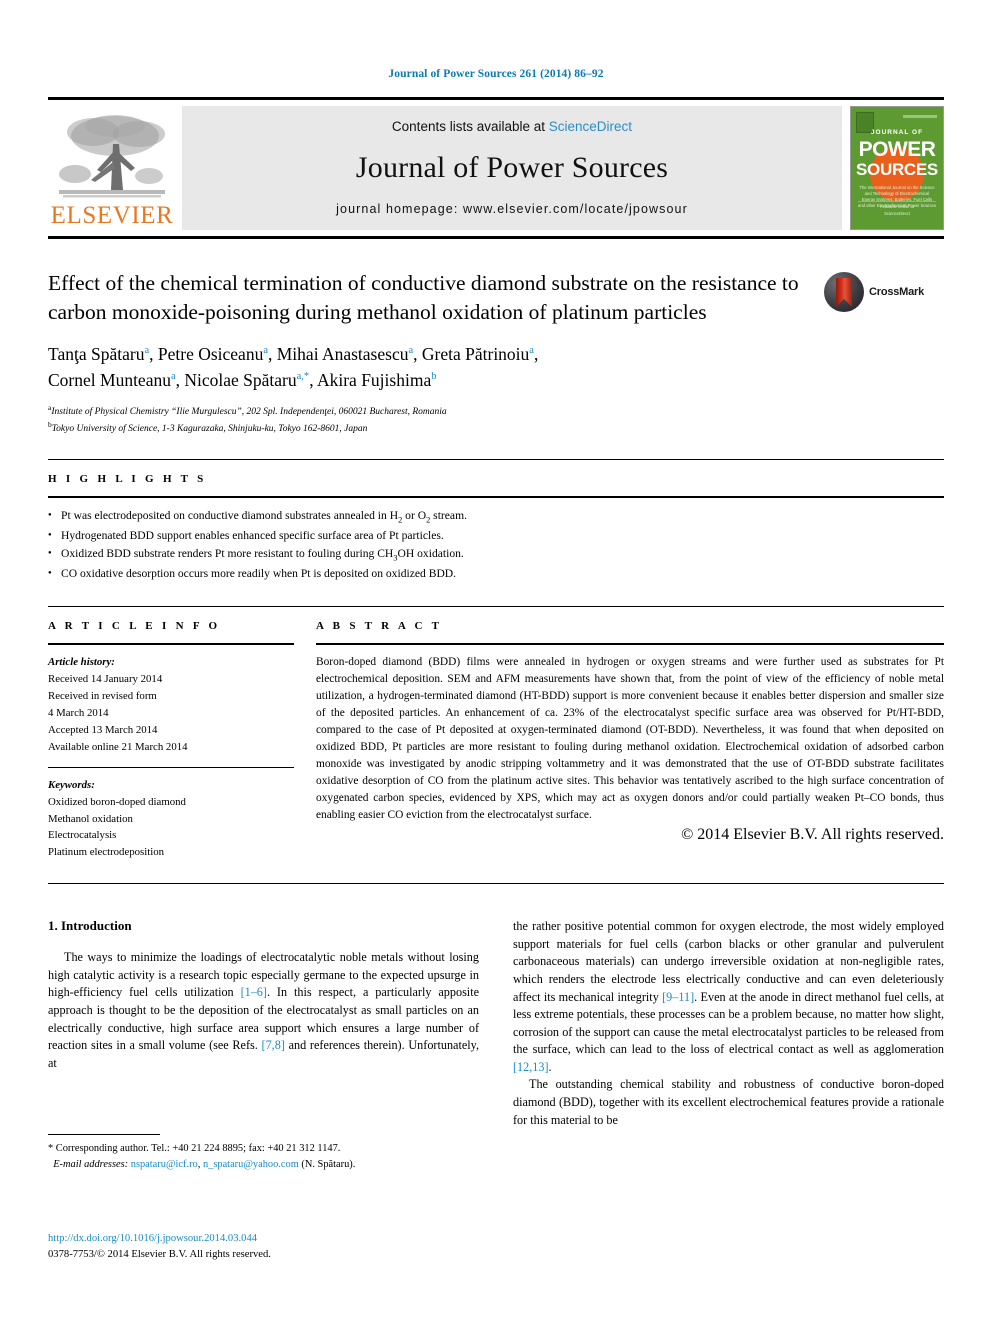 This screenshot has height=1323, width=992. I want to click on cover-top-rule, so click(920, 116).